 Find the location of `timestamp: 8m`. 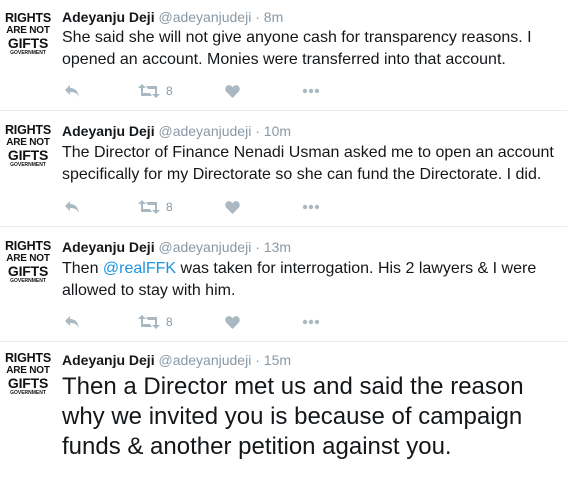

timestamp: 8m is located at coordinates (273, 17).